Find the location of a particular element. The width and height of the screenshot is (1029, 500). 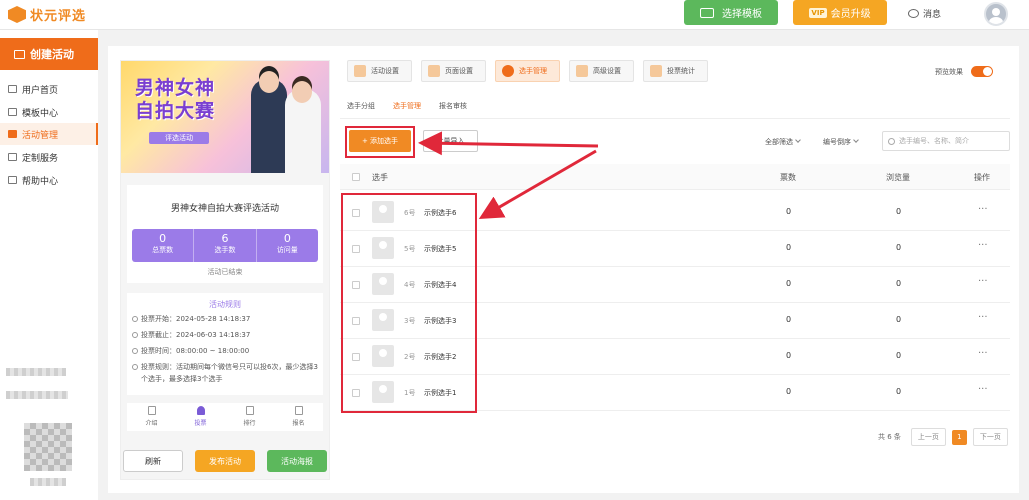

stat-label: 总票数 is located at coordinates (163, 250).